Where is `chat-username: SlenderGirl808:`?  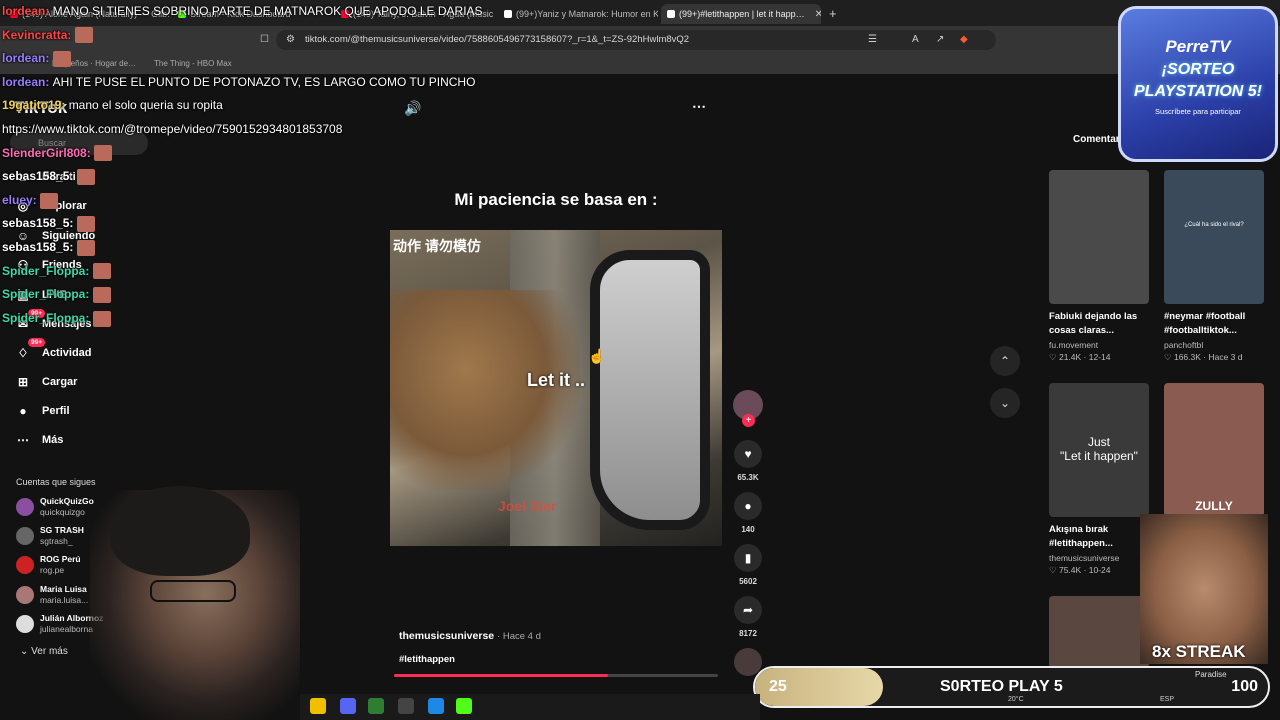
chat-username: SlenderGirl808: is located at coordinates (48, 153).